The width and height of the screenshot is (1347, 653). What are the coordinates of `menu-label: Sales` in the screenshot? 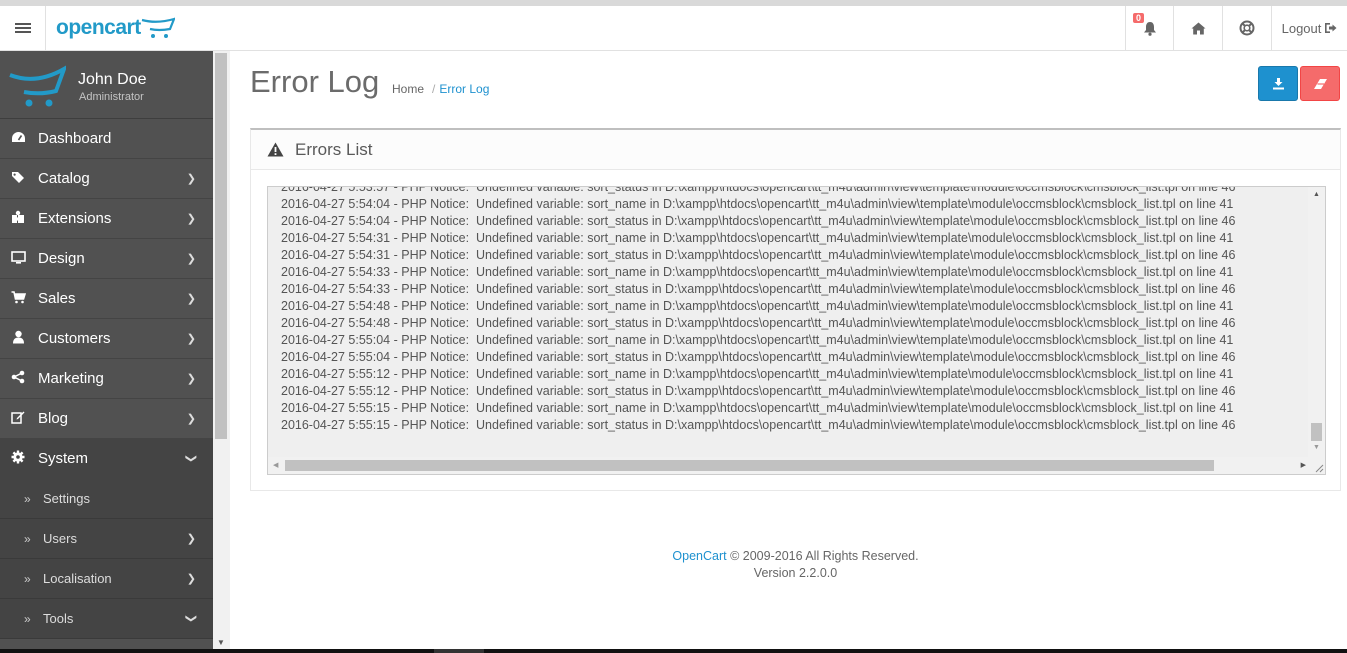 It's located at (57, 298).